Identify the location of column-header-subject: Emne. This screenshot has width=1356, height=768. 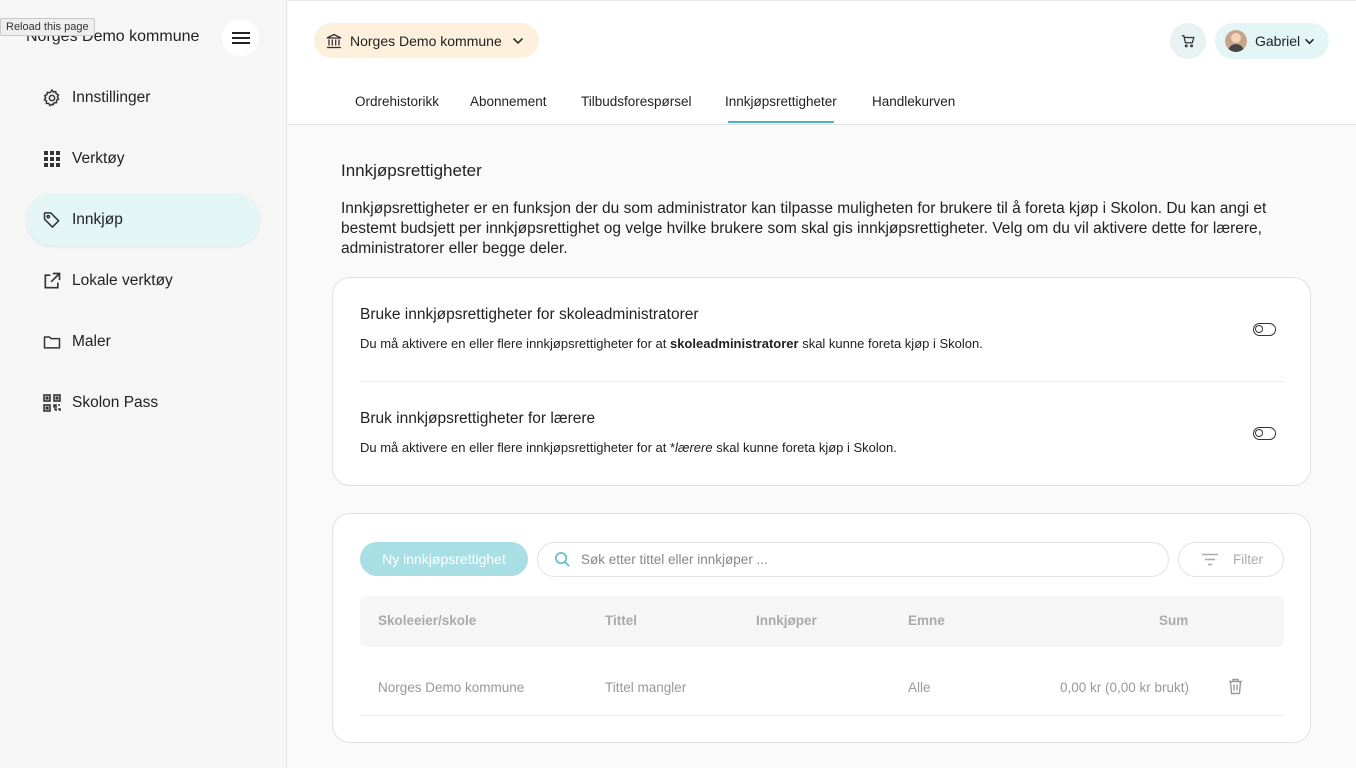
(926, 620).